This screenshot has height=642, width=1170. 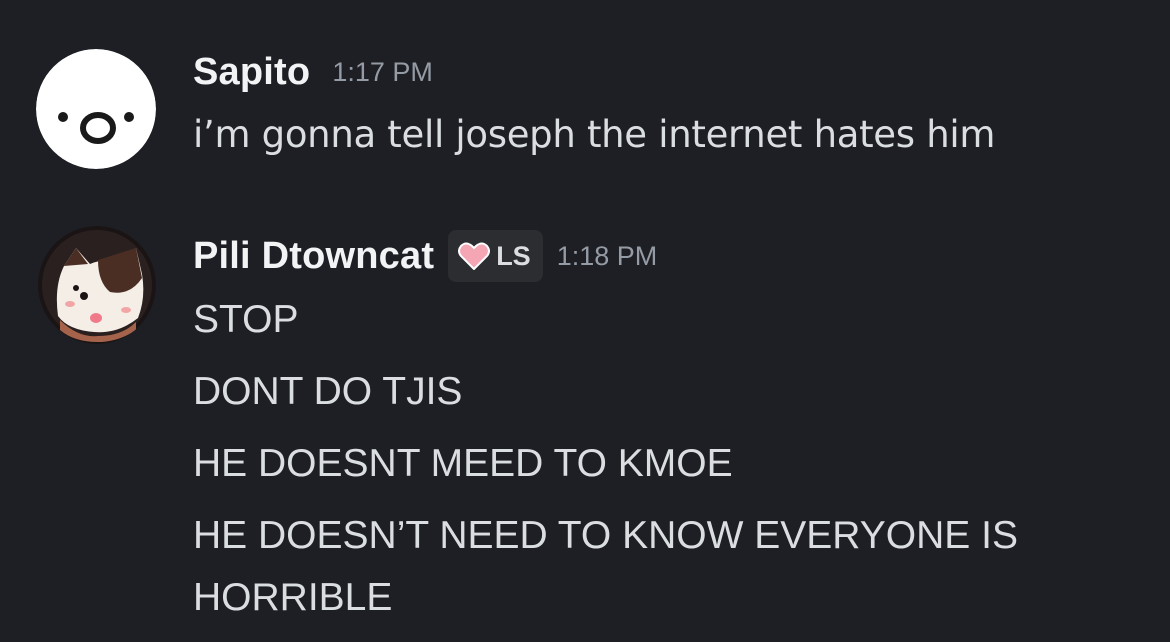 I want to click on timestamp: 1:18 PM, so click(x=607, y=256).